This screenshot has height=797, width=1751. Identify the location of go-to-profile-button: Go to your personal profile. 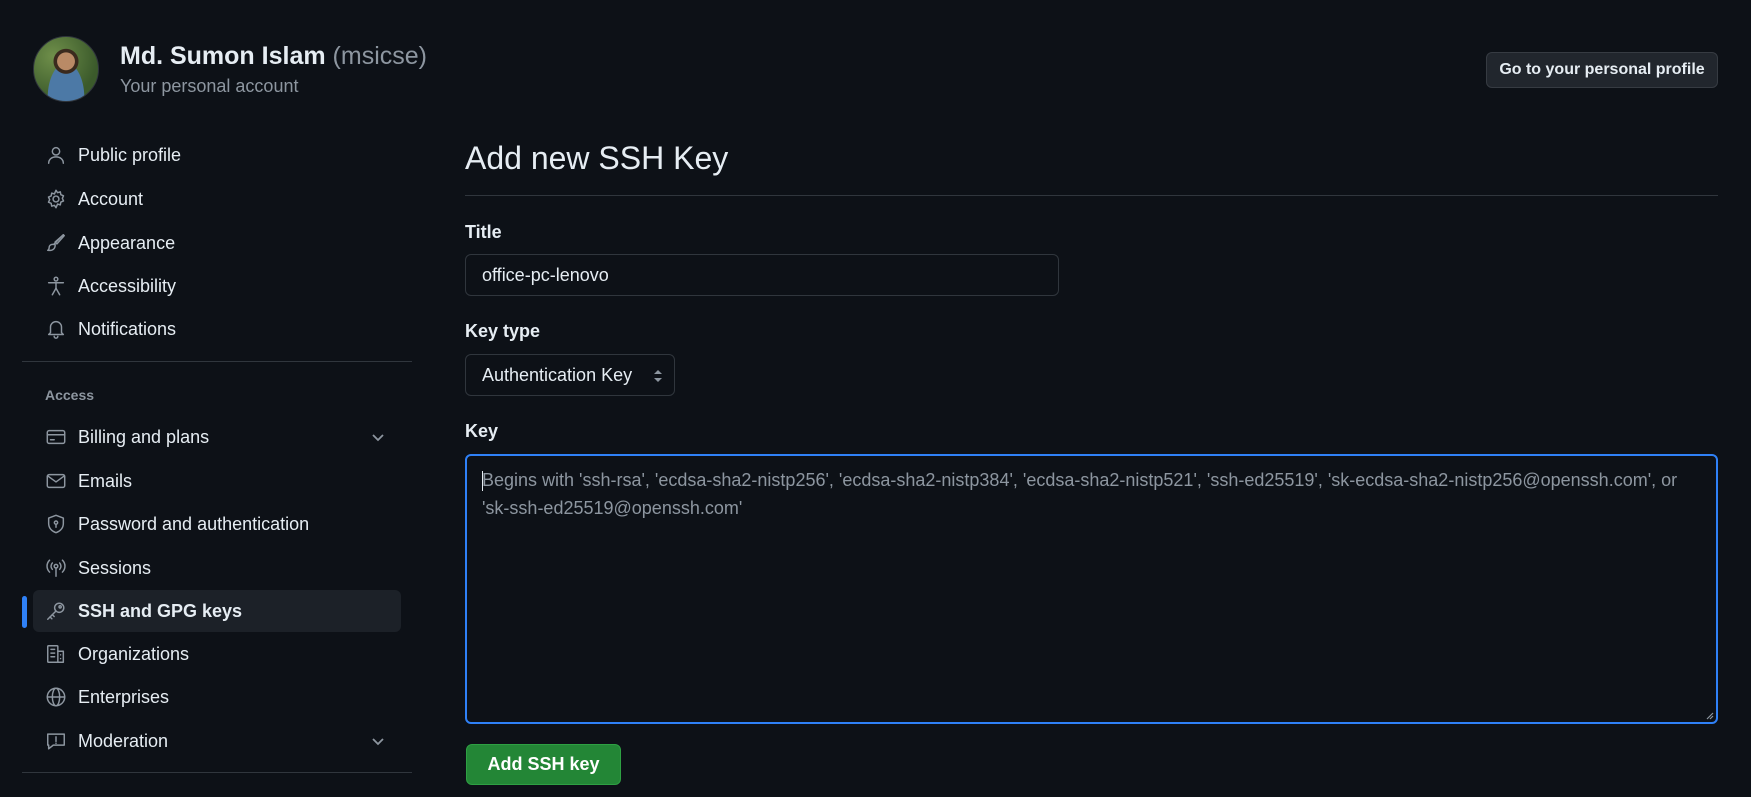
(1602, 70).